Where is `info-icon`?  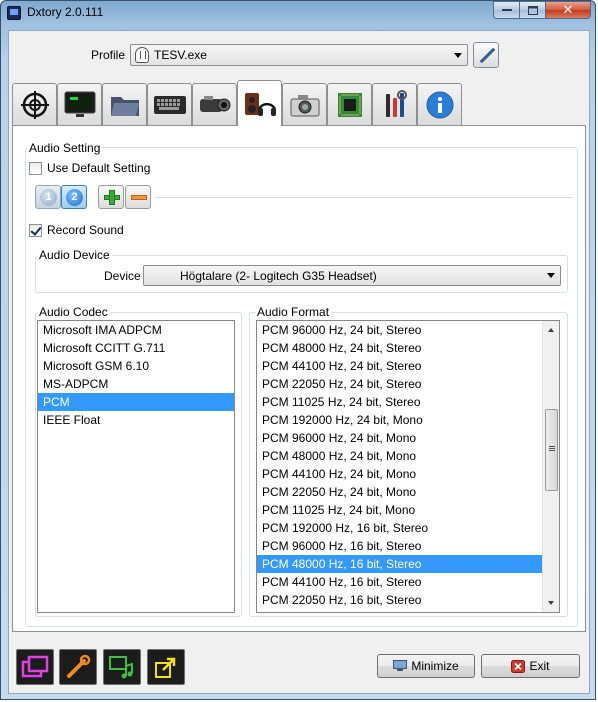
info-icon is located at coordinates (439, 105).